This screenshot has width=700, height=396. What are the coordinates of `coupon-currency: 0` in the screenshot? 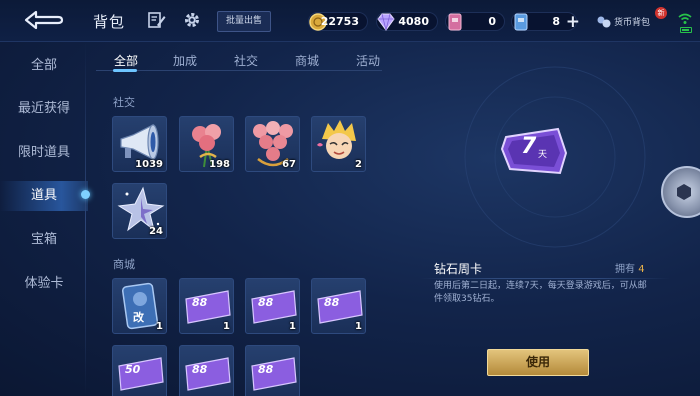 It's located at (475, 21).